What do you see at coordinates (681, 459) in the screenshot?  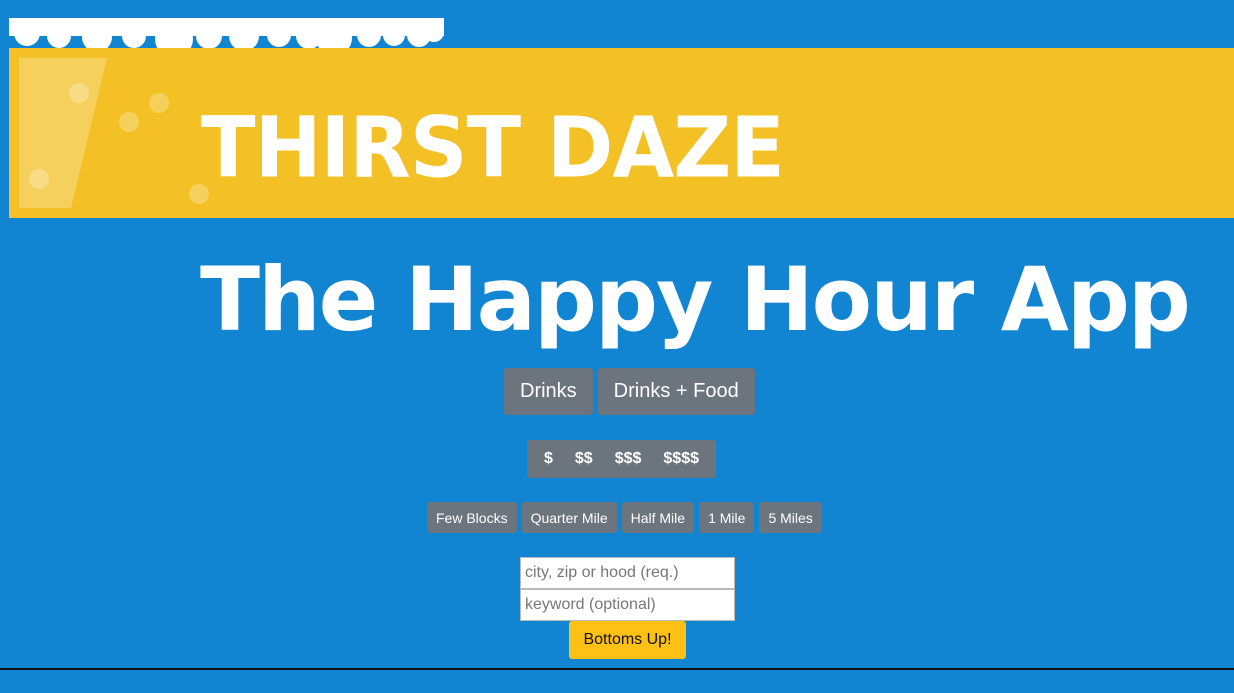 I see `price-4-button: $$$$` at bounding box center [681, 459].